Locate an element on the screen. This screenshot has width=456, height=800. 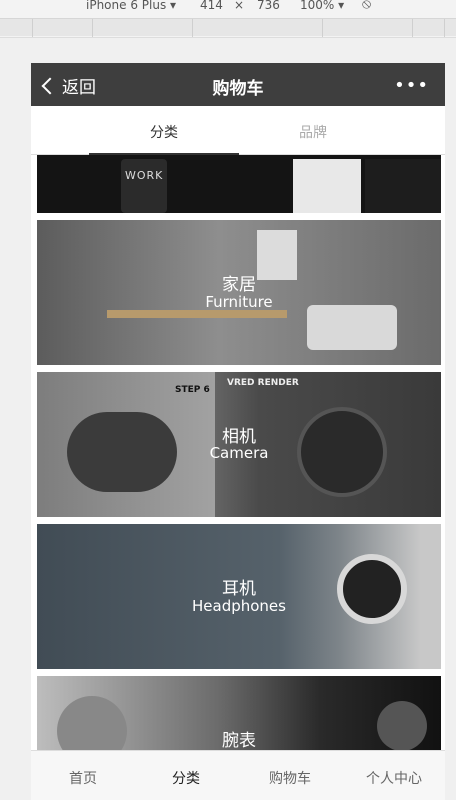
page-title: 购物车 is located at coordinates (238, 89).